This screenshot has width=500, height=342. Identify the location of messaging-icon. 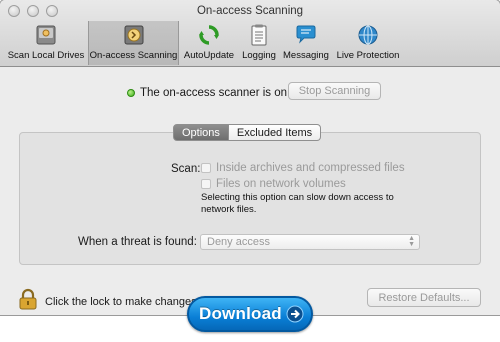
(306, 34).